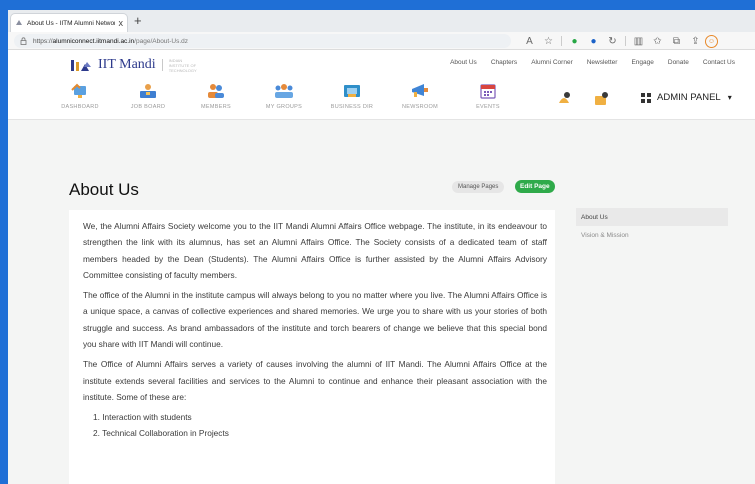 The height and width of the screenshot is (484, 755). Describe the element at coordinates (642, 62) in the screenshot. I see `top-nav-engage: Engage` at that location.